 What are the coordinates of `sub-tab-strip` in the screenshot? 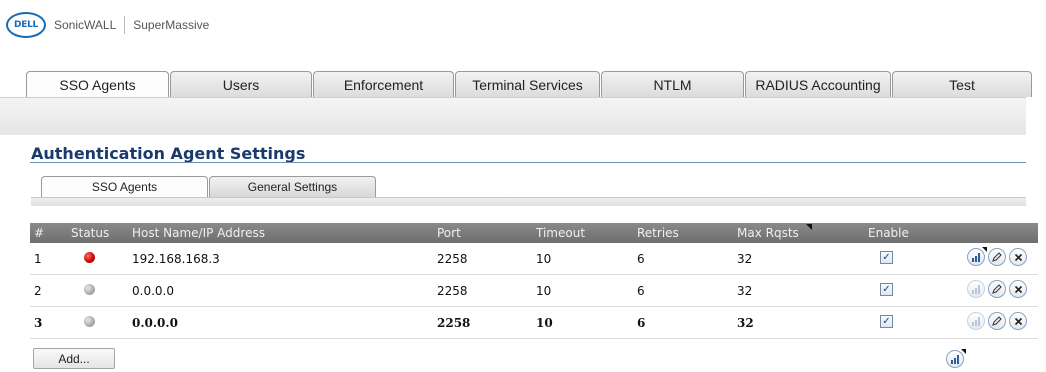 It's located at (528, 201).